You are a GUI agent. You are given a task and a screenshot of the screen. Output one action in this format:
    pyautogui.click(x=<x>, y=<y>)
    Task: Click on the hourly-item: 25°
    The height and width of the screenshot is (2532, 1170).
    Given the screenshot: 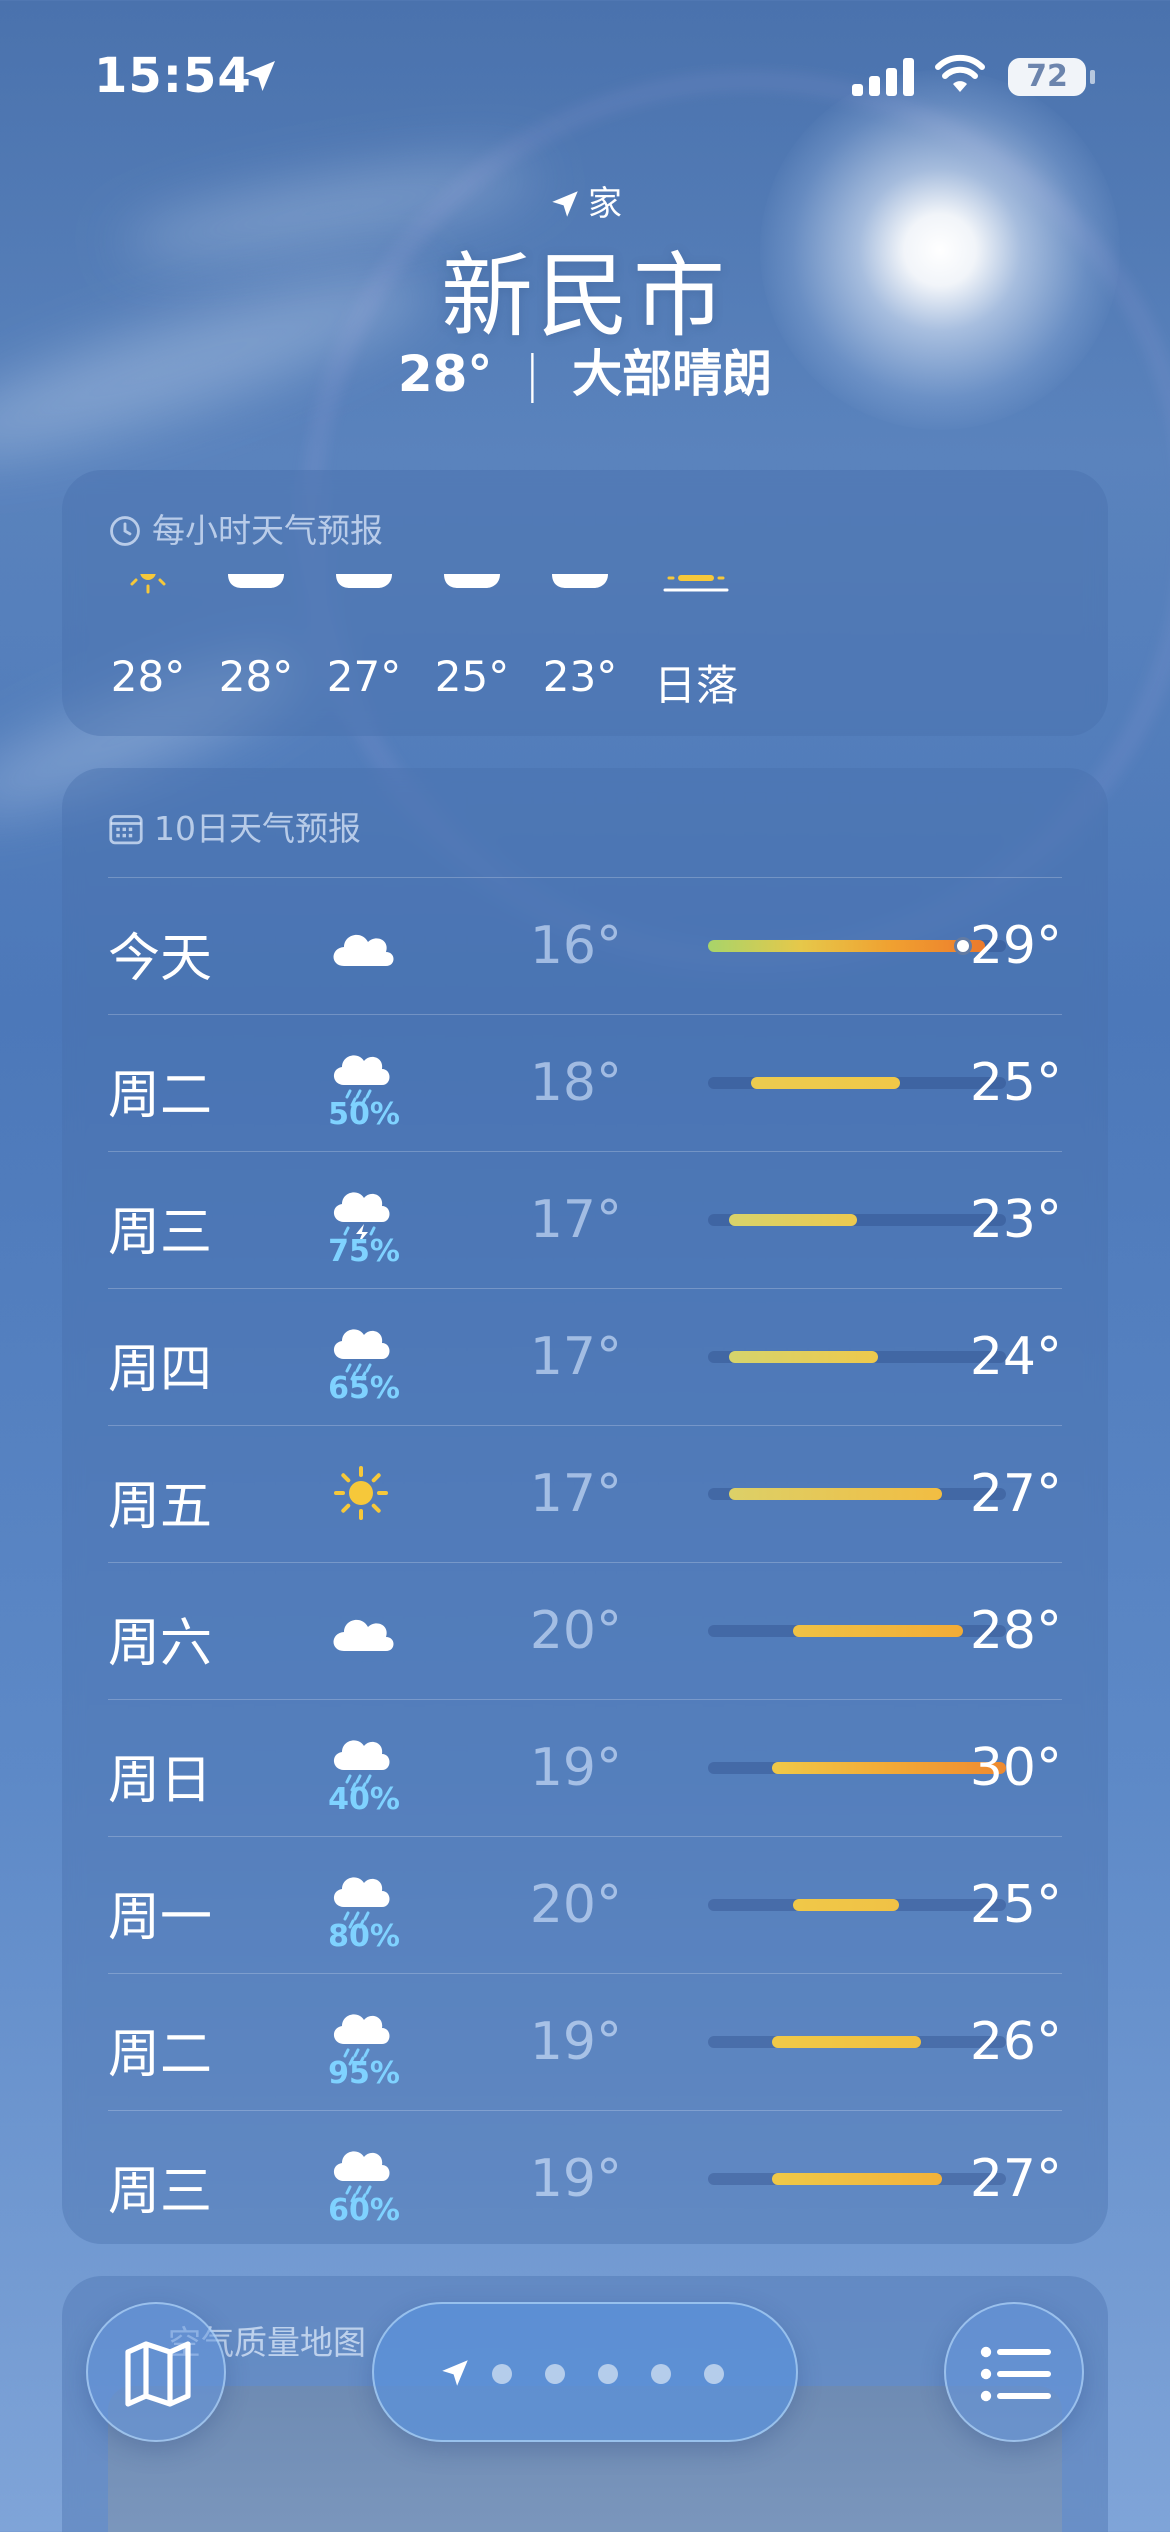 What is the action you would take?
    pyautogui.click(x=472, y=603)
    